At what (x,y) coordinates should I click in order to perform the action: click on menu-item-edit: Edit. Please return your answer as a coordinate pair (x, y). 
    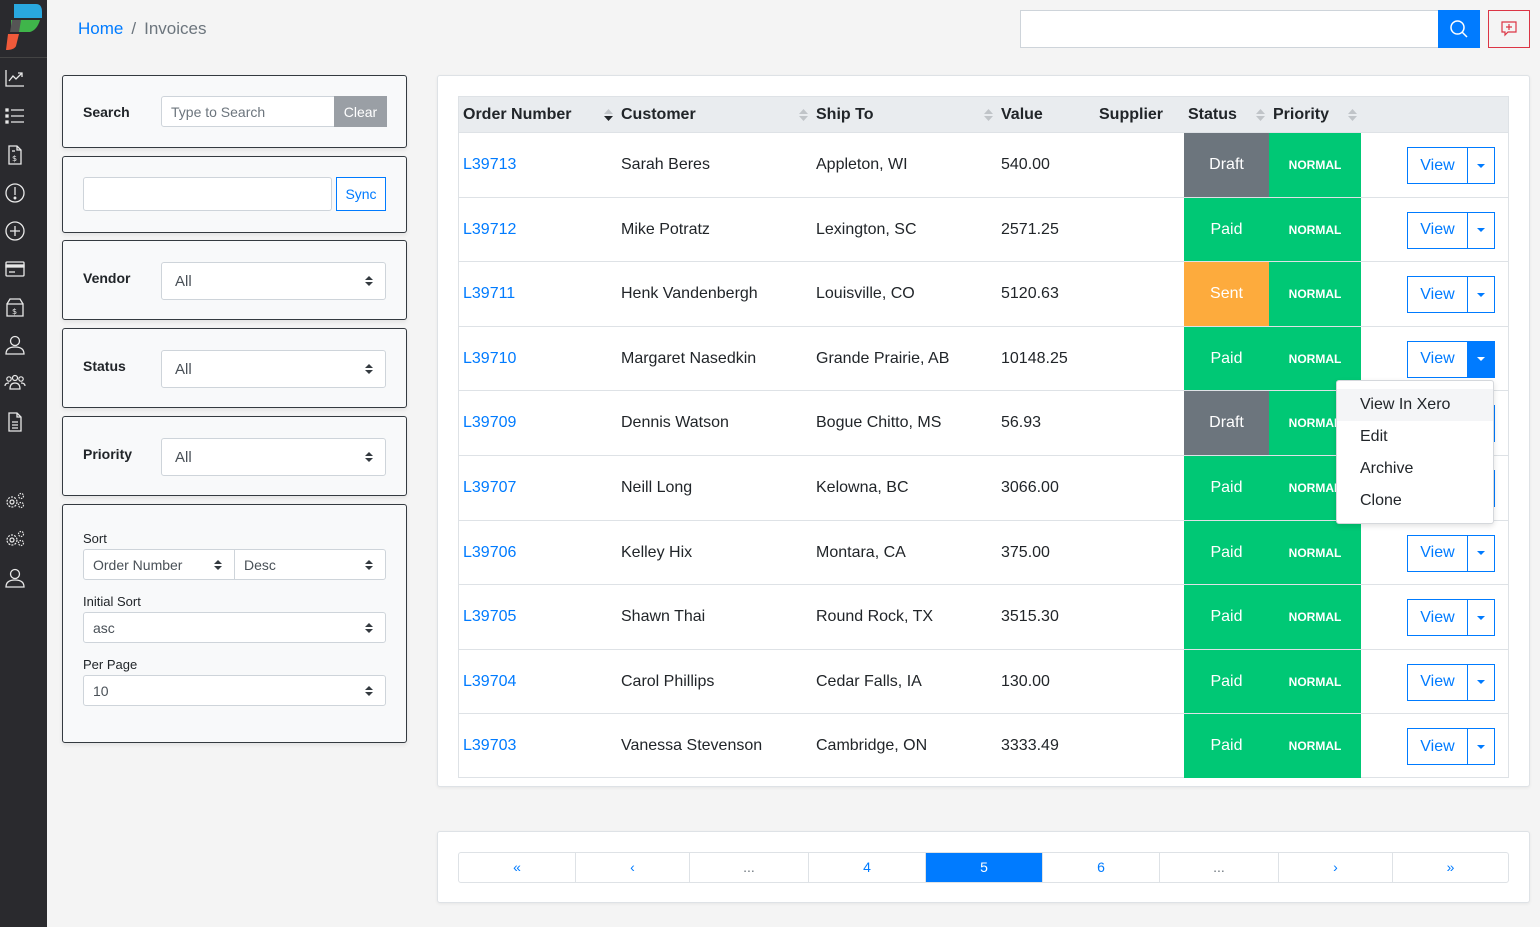
    Looking at the image, I should click on (1415, 437).